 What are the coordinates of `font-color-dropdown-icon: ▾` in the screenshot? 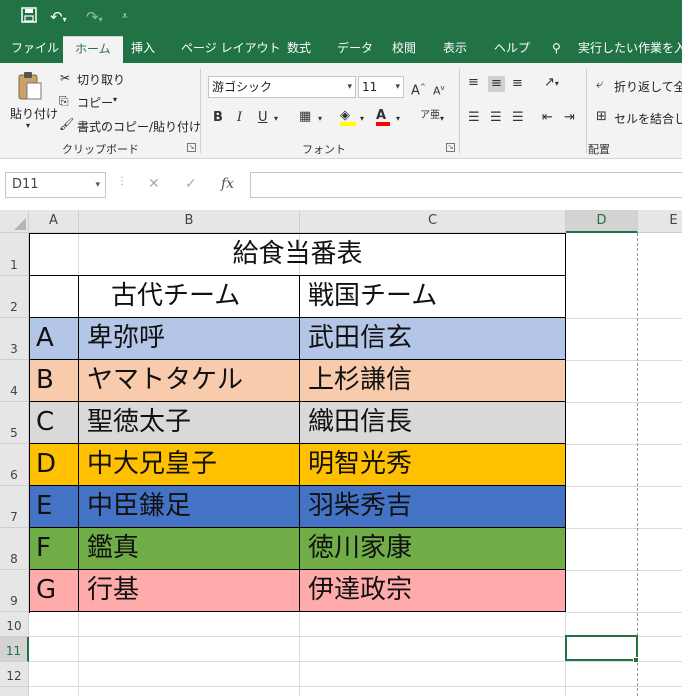 It's located at (398, 119).